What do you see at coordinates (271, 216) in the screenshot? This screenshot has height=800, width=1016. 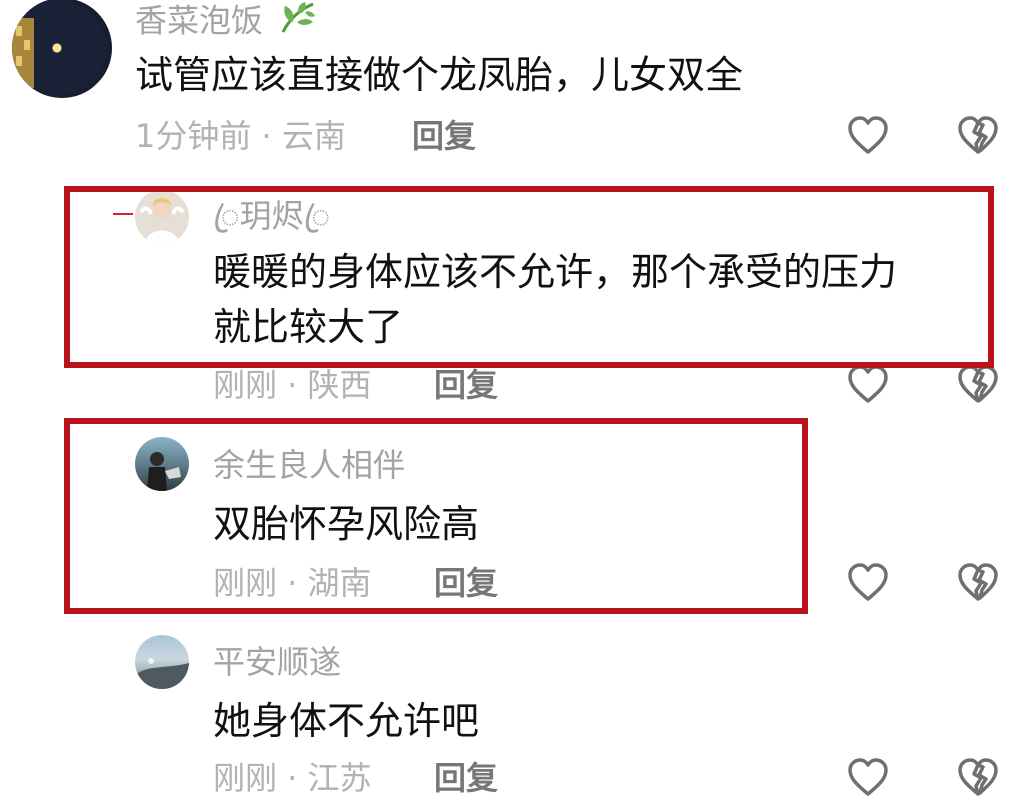 I see `username: ꦿ玥烬ꦿ` at bounding box center [271, 216].